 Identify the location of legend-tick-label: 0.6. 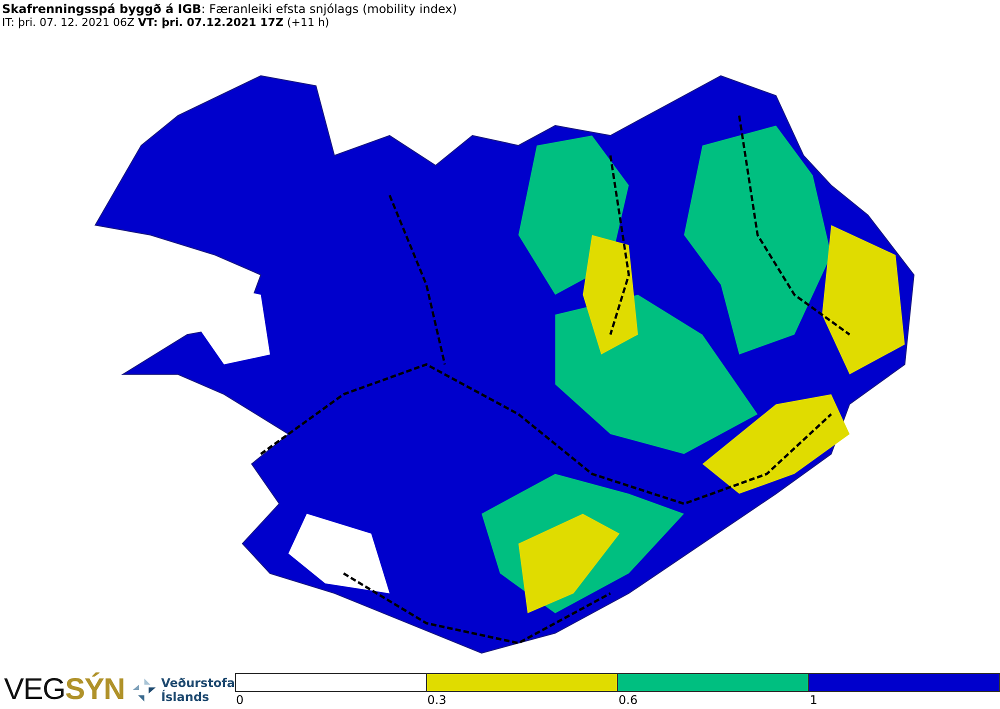
(628, 700).